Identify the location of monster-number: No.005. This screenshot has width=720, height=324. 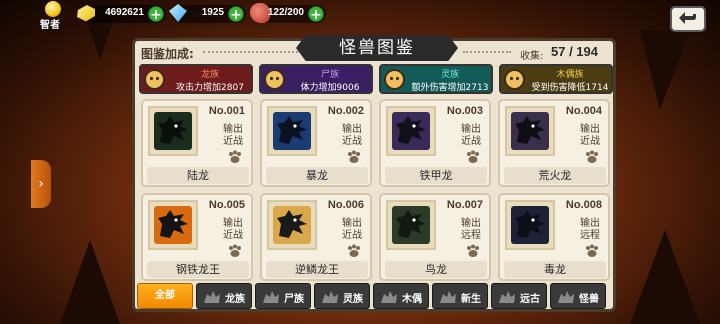
(226, 205).